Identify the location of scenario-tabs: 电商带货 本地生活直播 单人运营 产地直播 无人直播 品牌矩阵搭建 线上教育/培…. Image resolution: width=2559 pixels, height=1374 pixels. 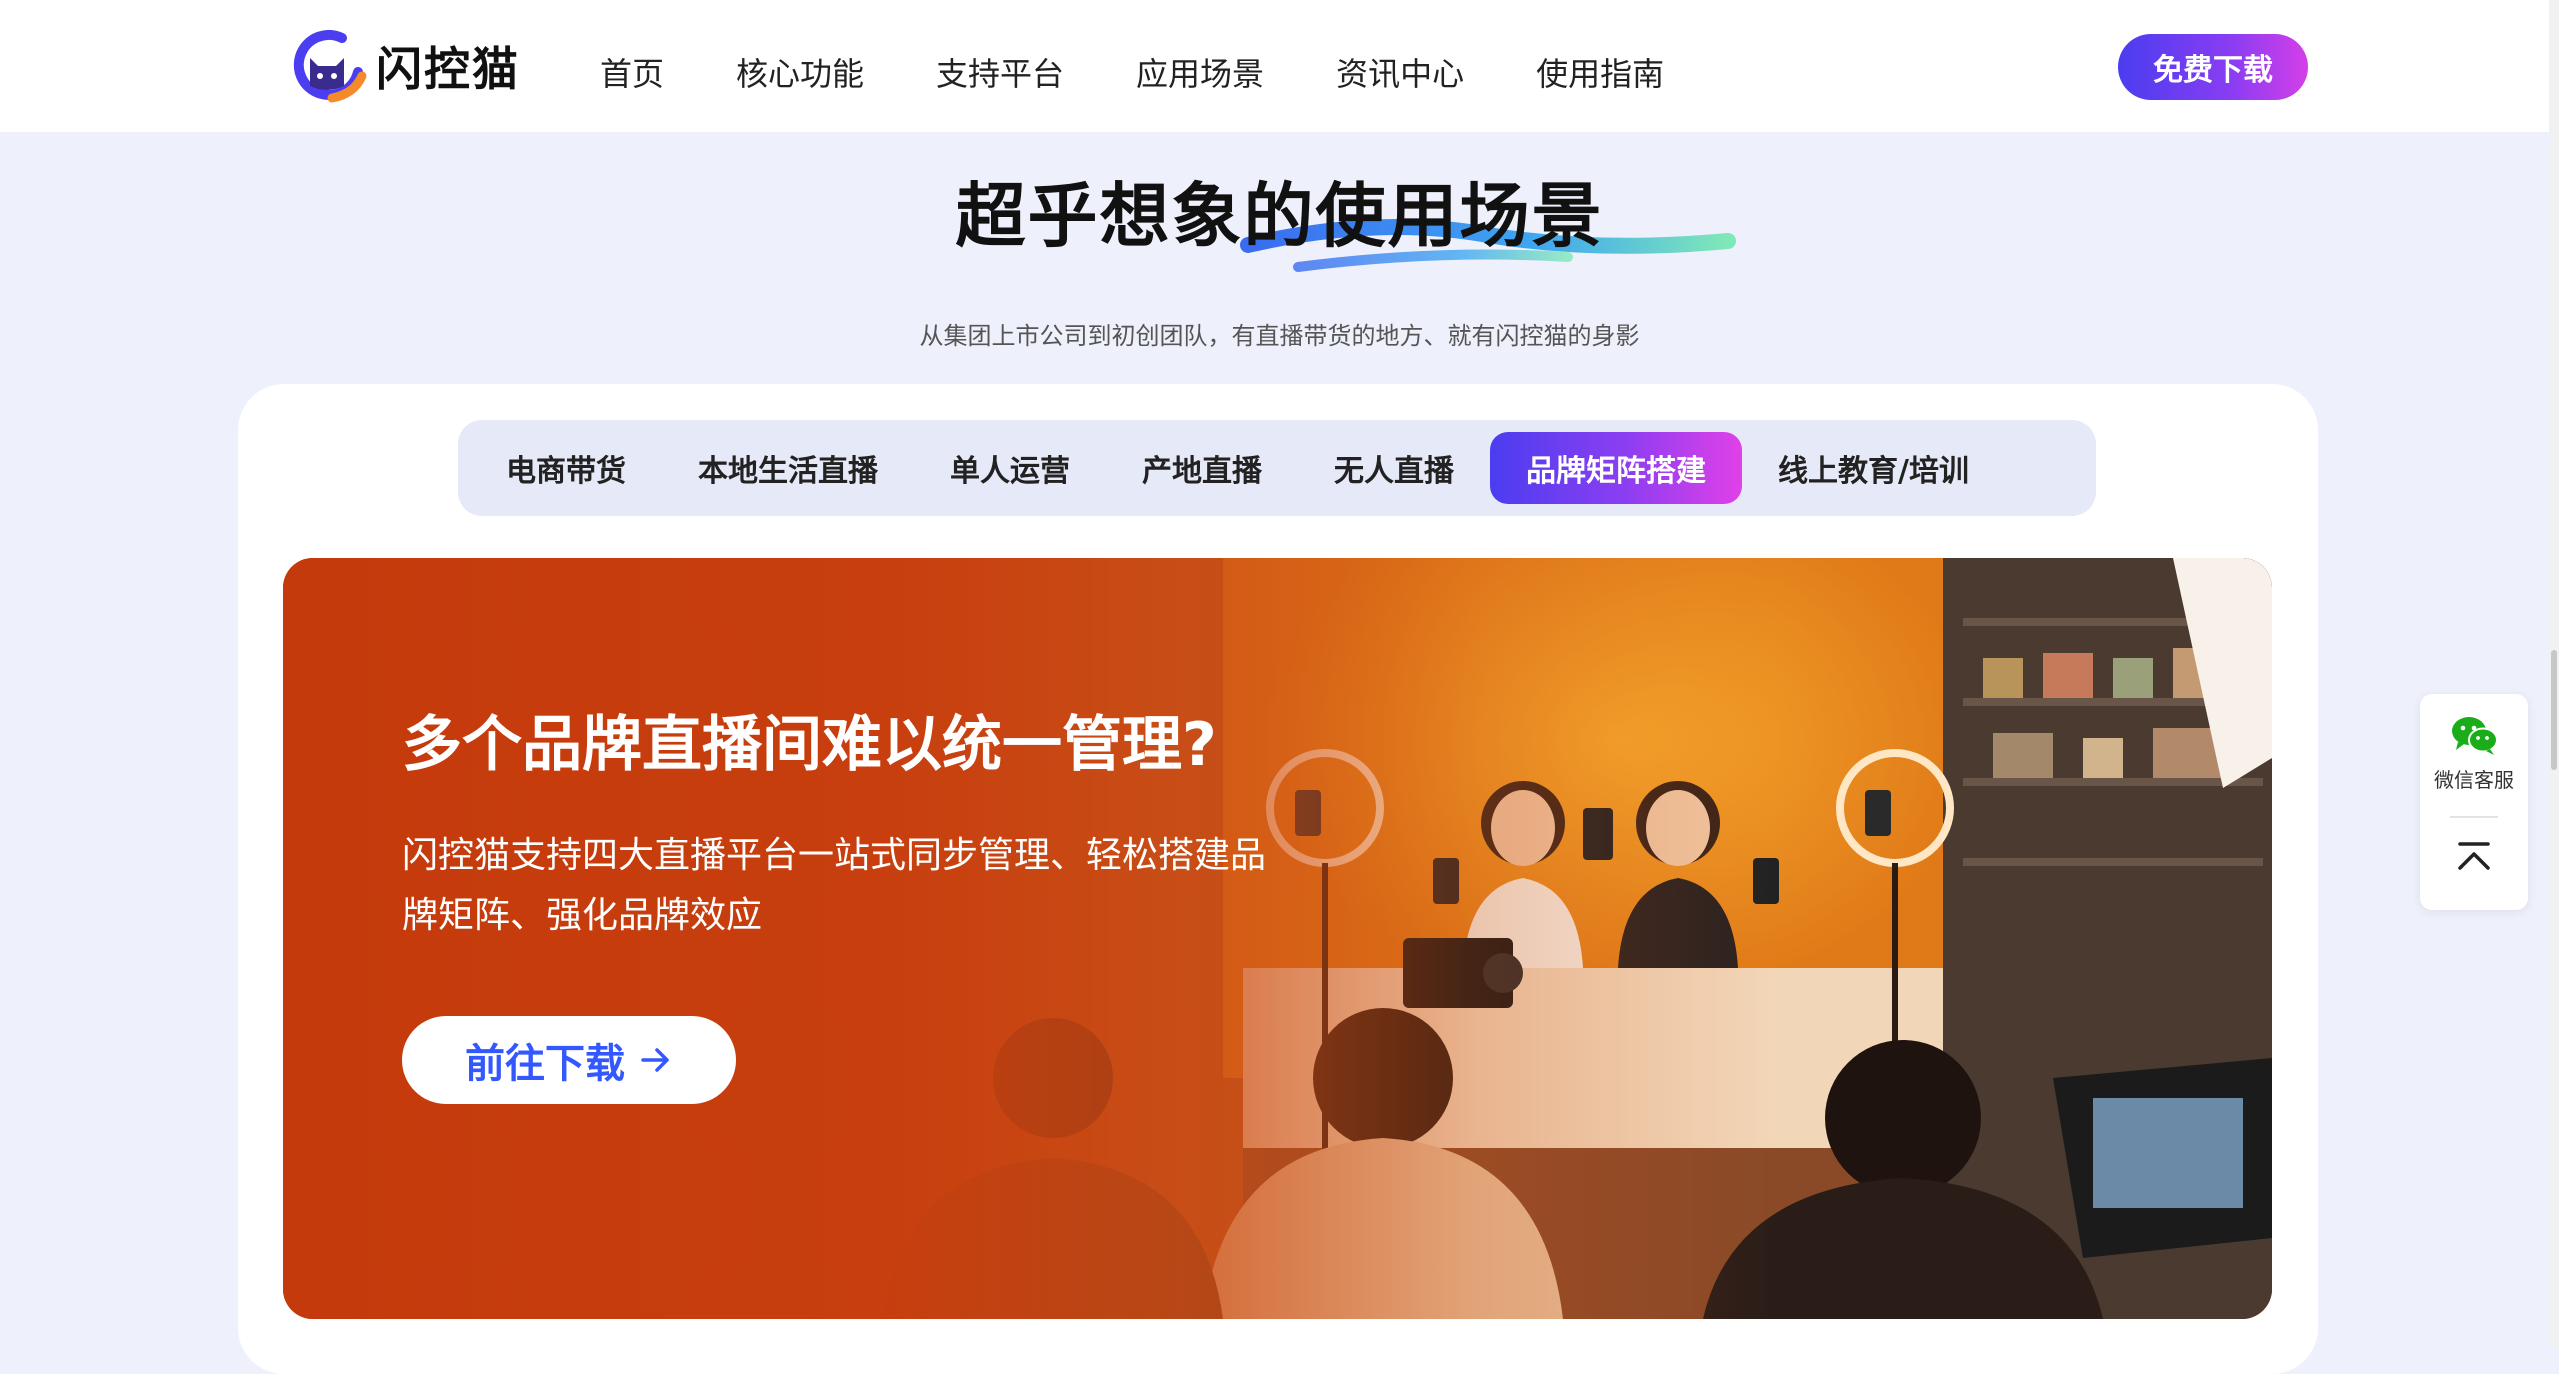
(1277, 468).